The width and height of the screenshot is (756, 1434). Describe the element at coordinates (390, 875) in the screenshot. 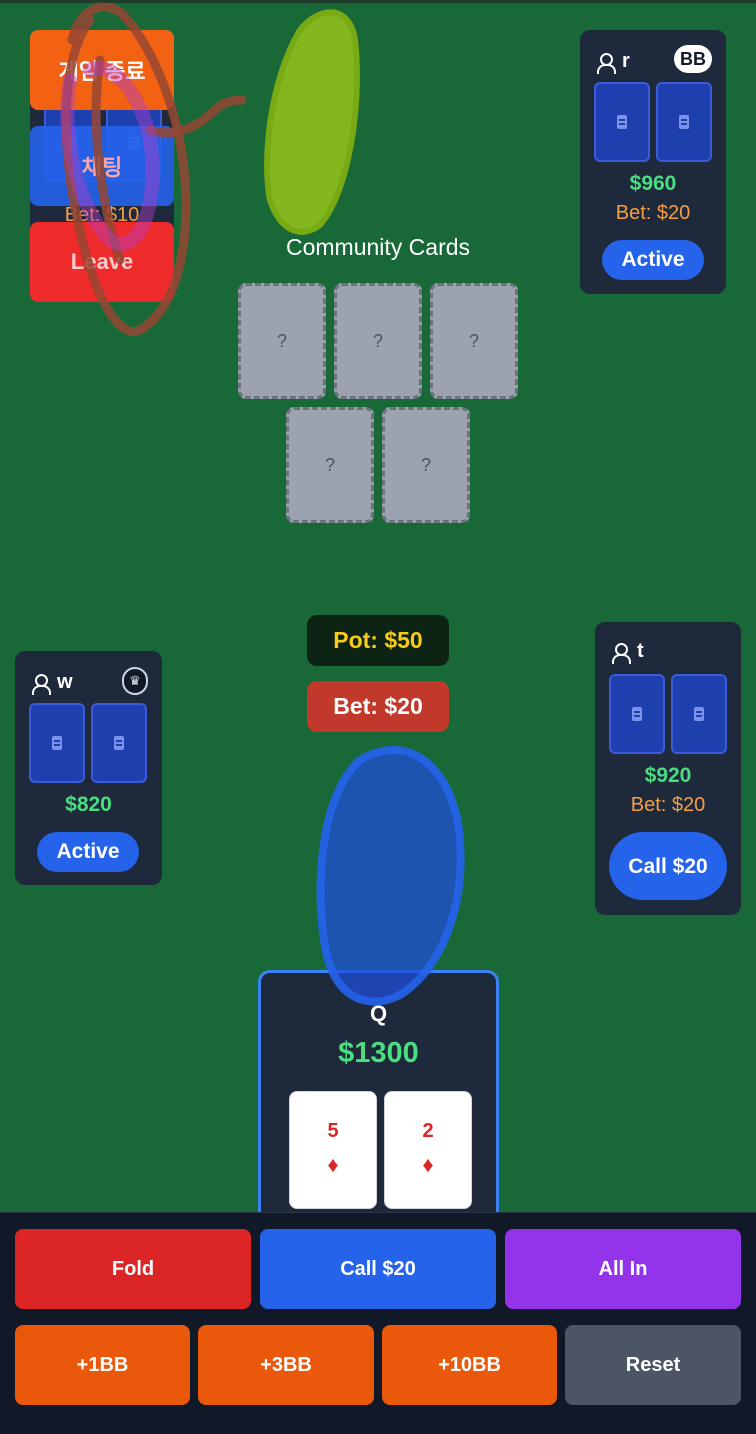

I see `blue-scribble` at that location.